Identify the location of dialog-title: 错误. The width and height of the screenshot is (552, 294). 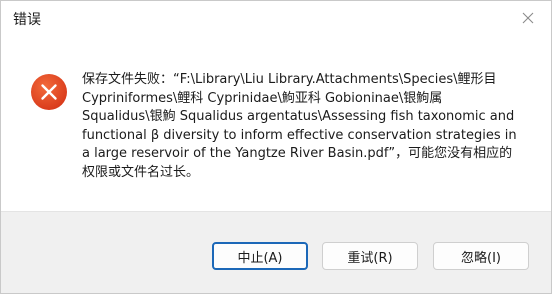
(27, 20).